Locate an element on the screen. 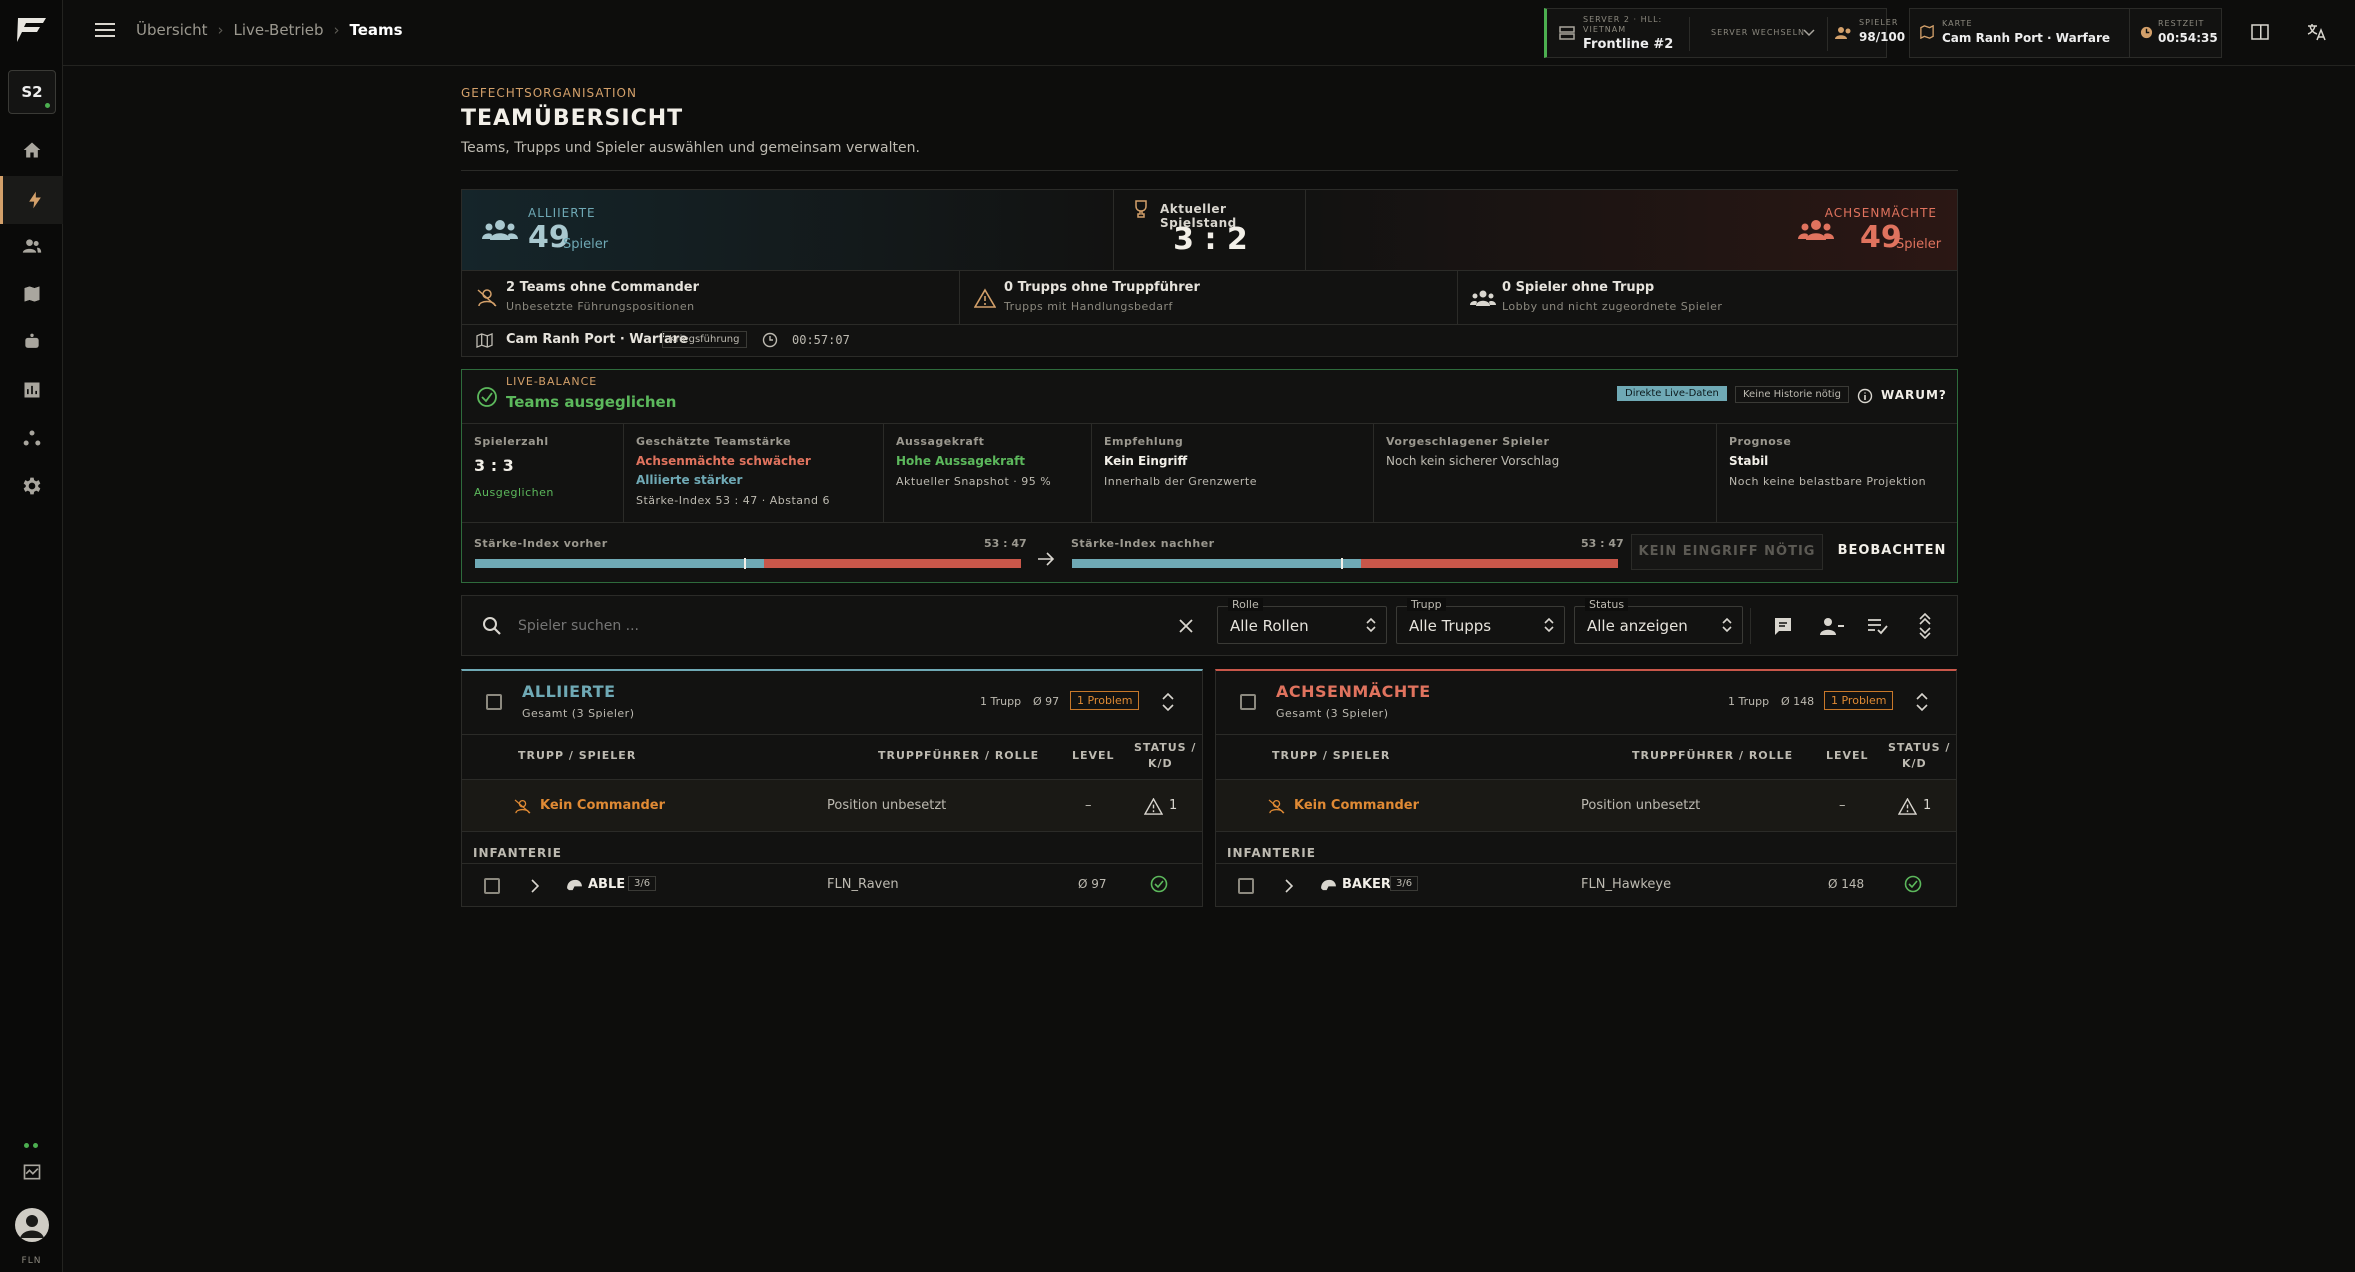 The height and width of the screenshot is (1272, 2355). gear-icon is located at coordinates (32, 486).